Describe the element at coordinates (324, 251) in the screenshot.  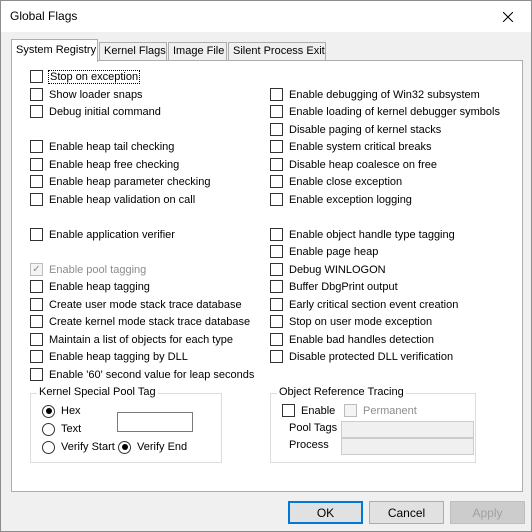
I see `right-flag-checkbox: Enable page heap` at that location.